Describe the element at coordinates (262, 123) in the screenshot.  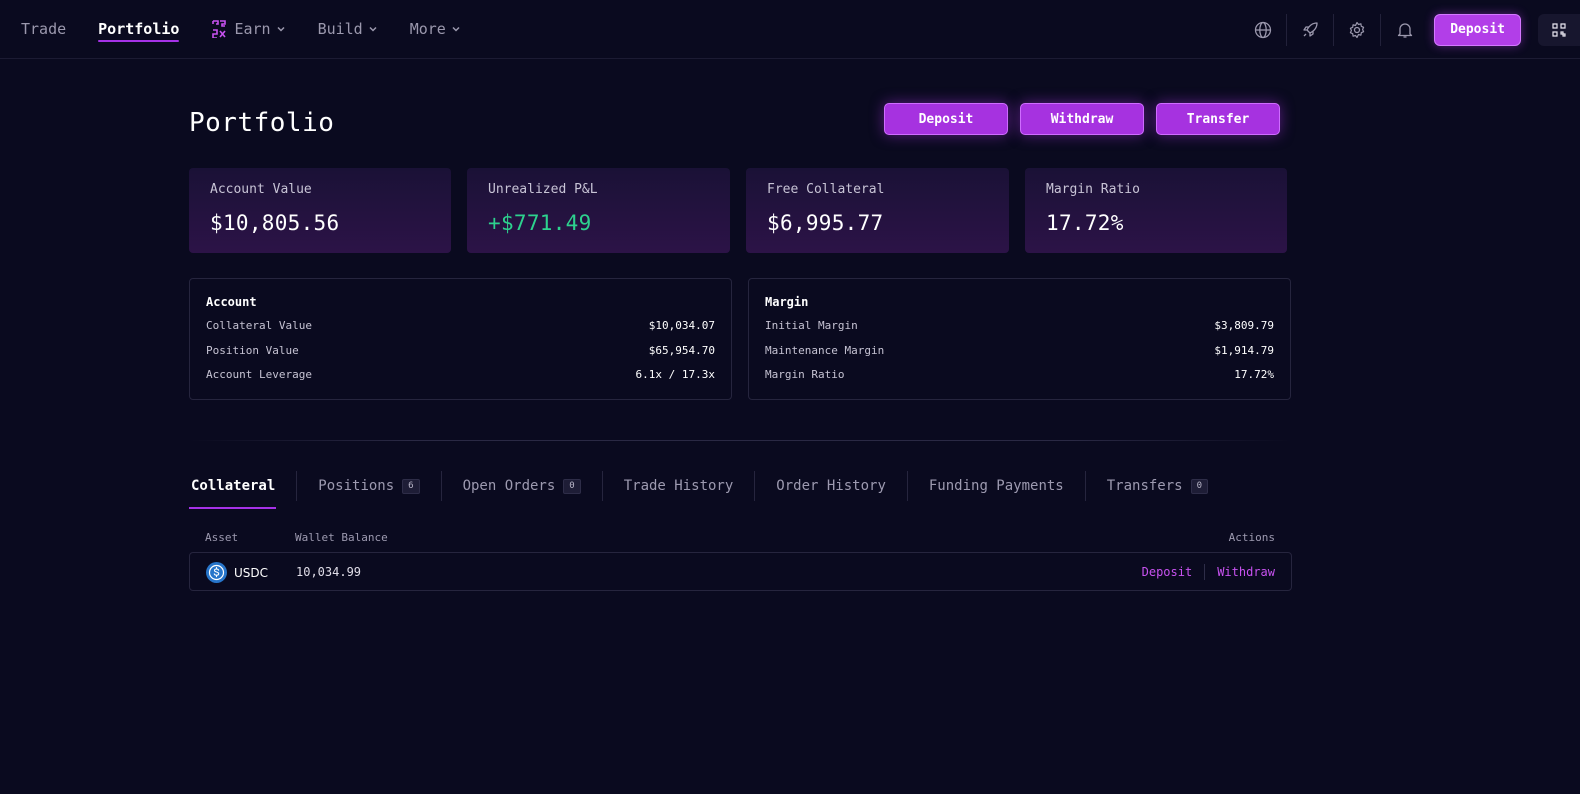
I see `page-title: Portfolio` at that location.